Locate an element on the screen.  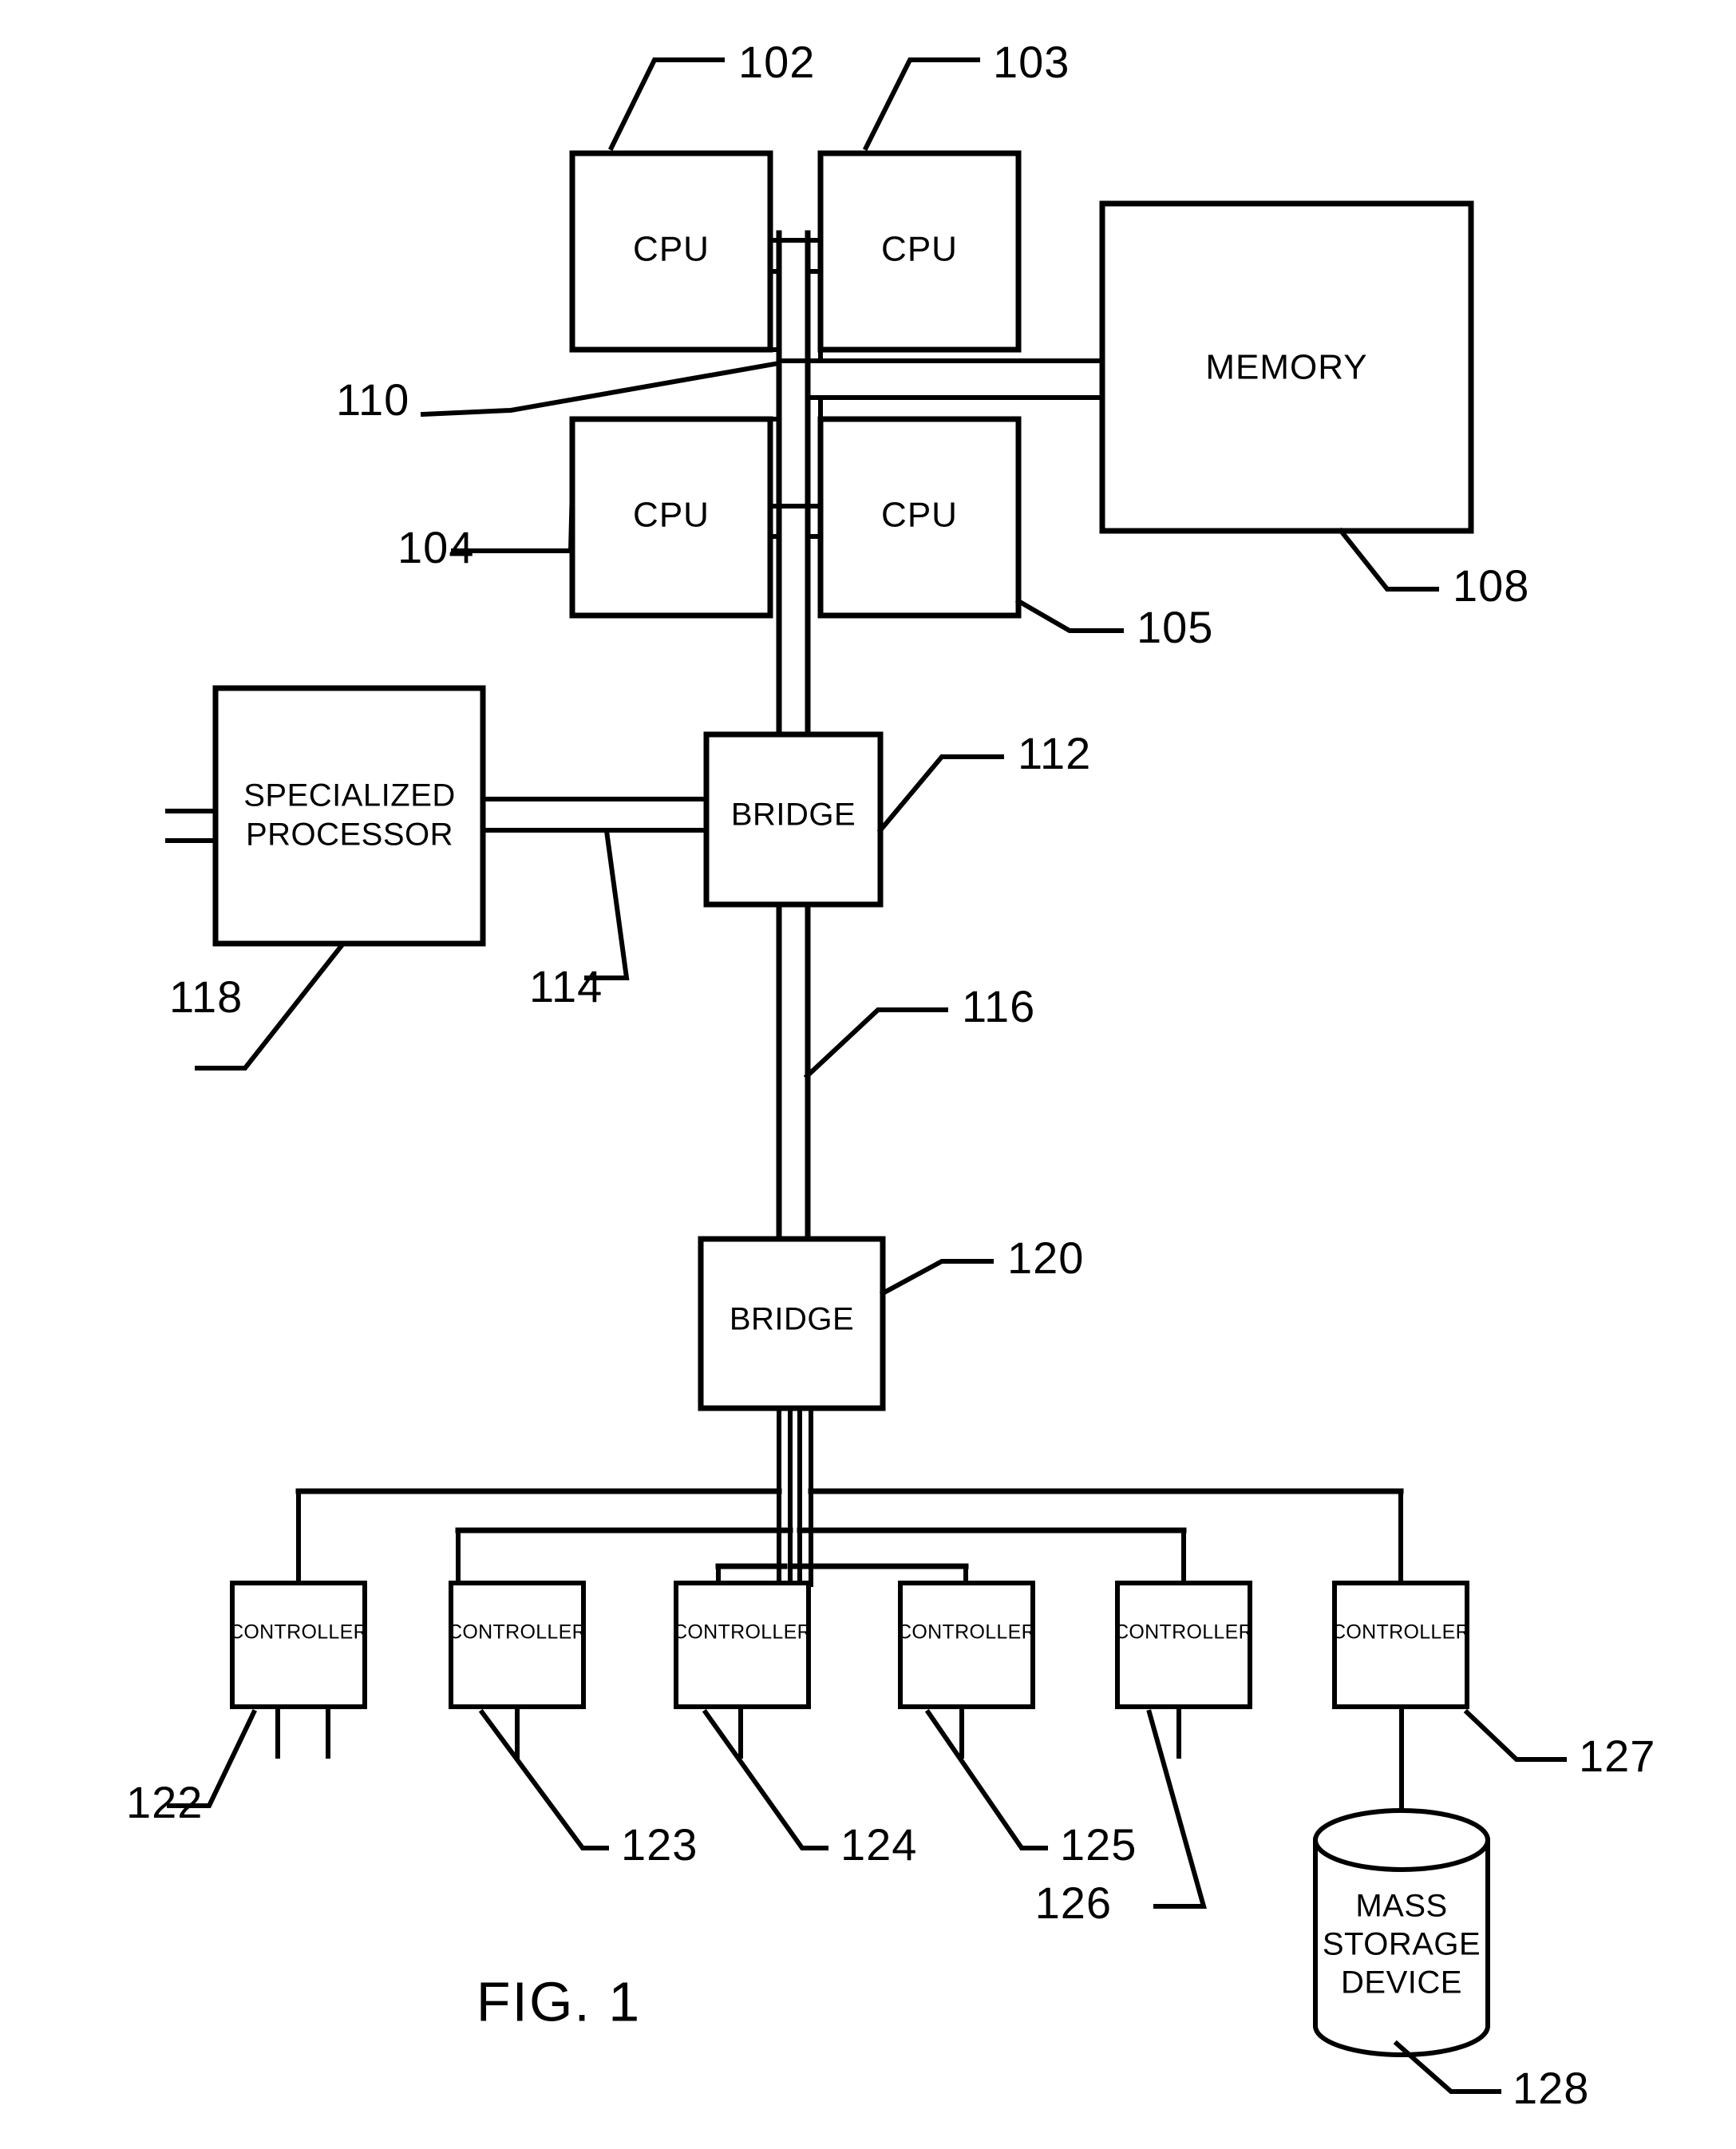
controller-127-box is located at coordinates (1400, 1645).